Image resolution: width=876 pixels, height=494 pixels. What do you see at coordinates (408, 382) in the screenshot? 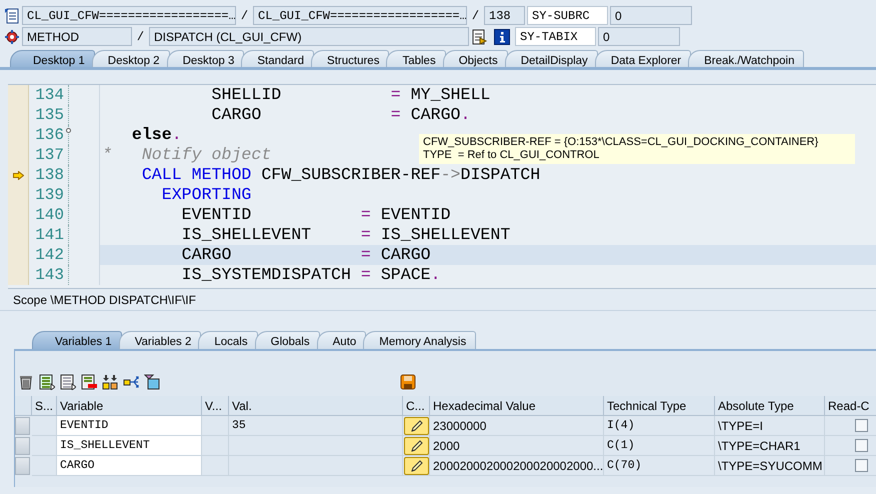
I see `save-icon` at bounding box center [408, 382].